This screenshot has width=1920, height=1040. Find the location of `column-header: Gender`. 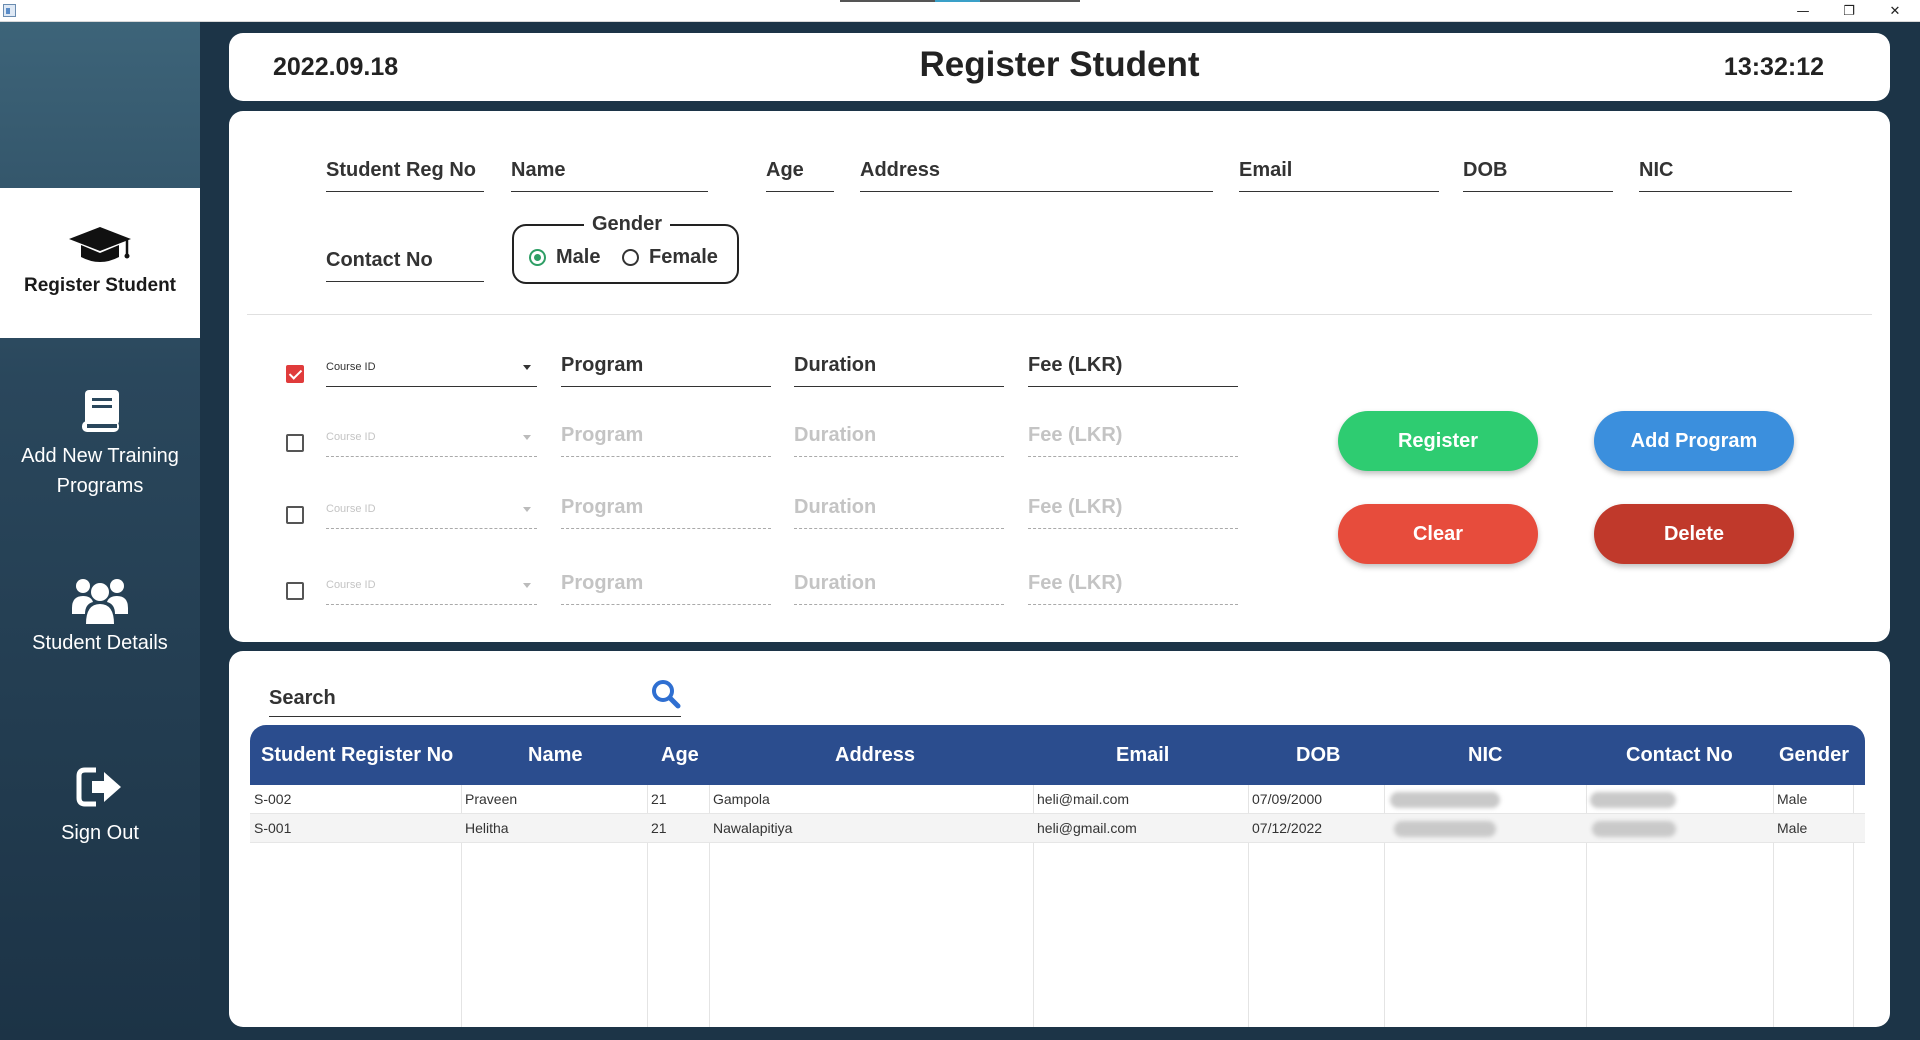

column-header: Gender is located at coordinates (1814, 755).